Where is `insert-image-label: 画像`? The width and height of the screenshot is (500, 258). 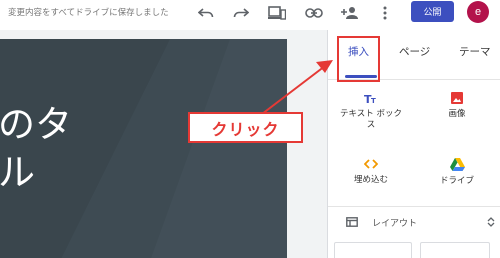
insert-image-label: 画像 is located at coordinates (457, 114).